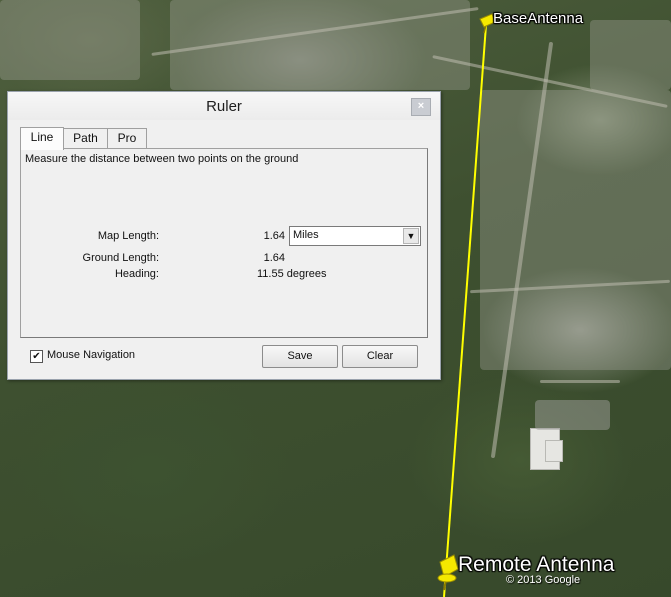 The image size is (671, 597). I want to click on copyright-text: © 2013 Google, so click(543, 580).